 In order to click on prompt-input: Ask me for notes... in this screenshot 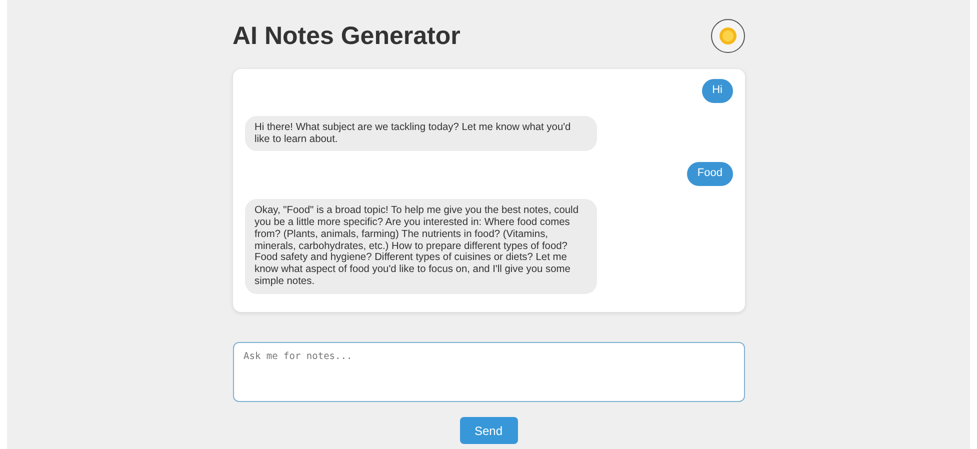, I will do `click(488, 372)`.